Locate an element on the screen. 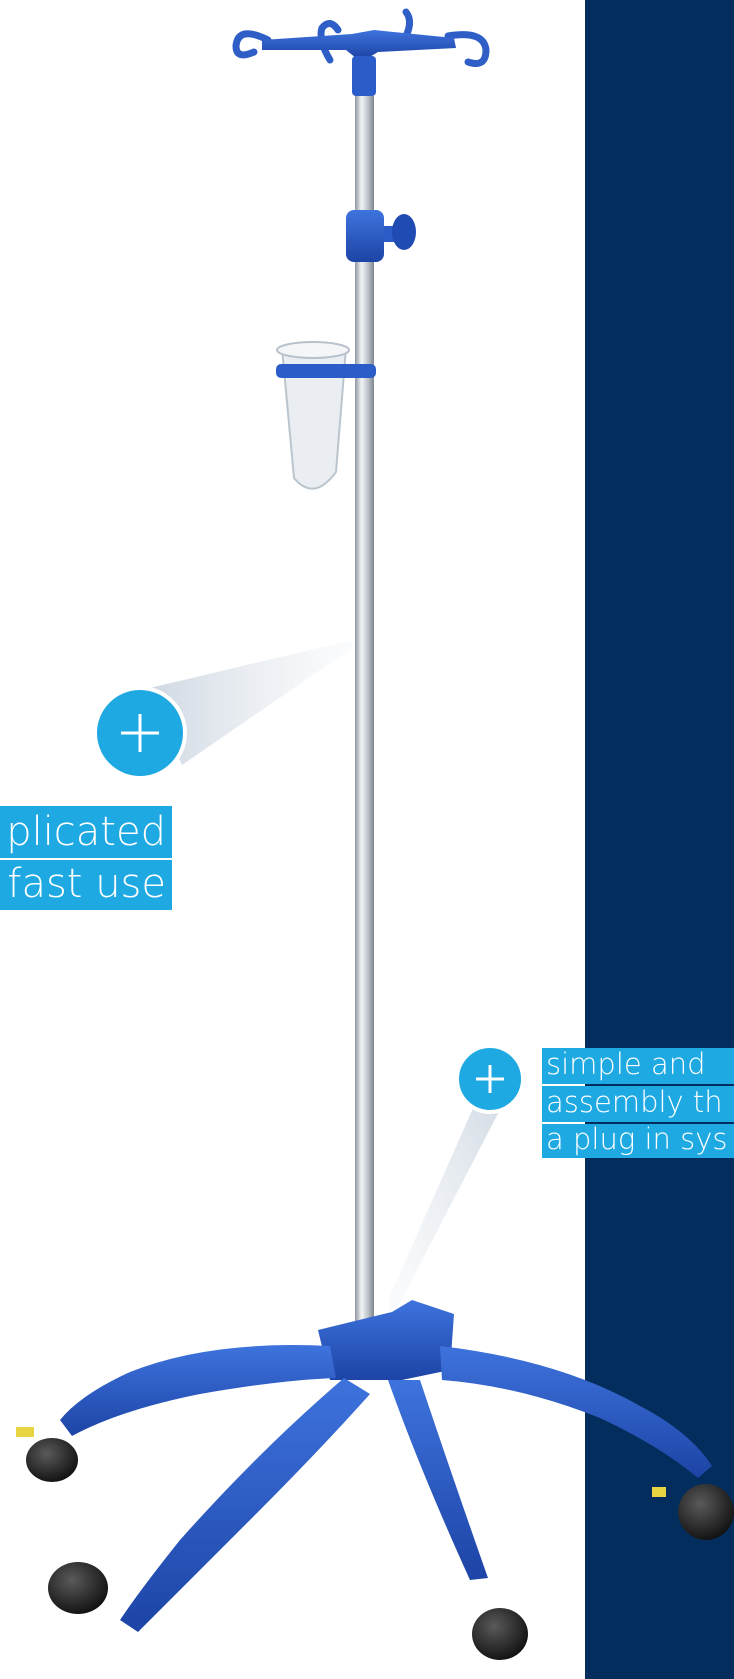  callout-1-line-1: plicated is located at coordinates (86, 832).